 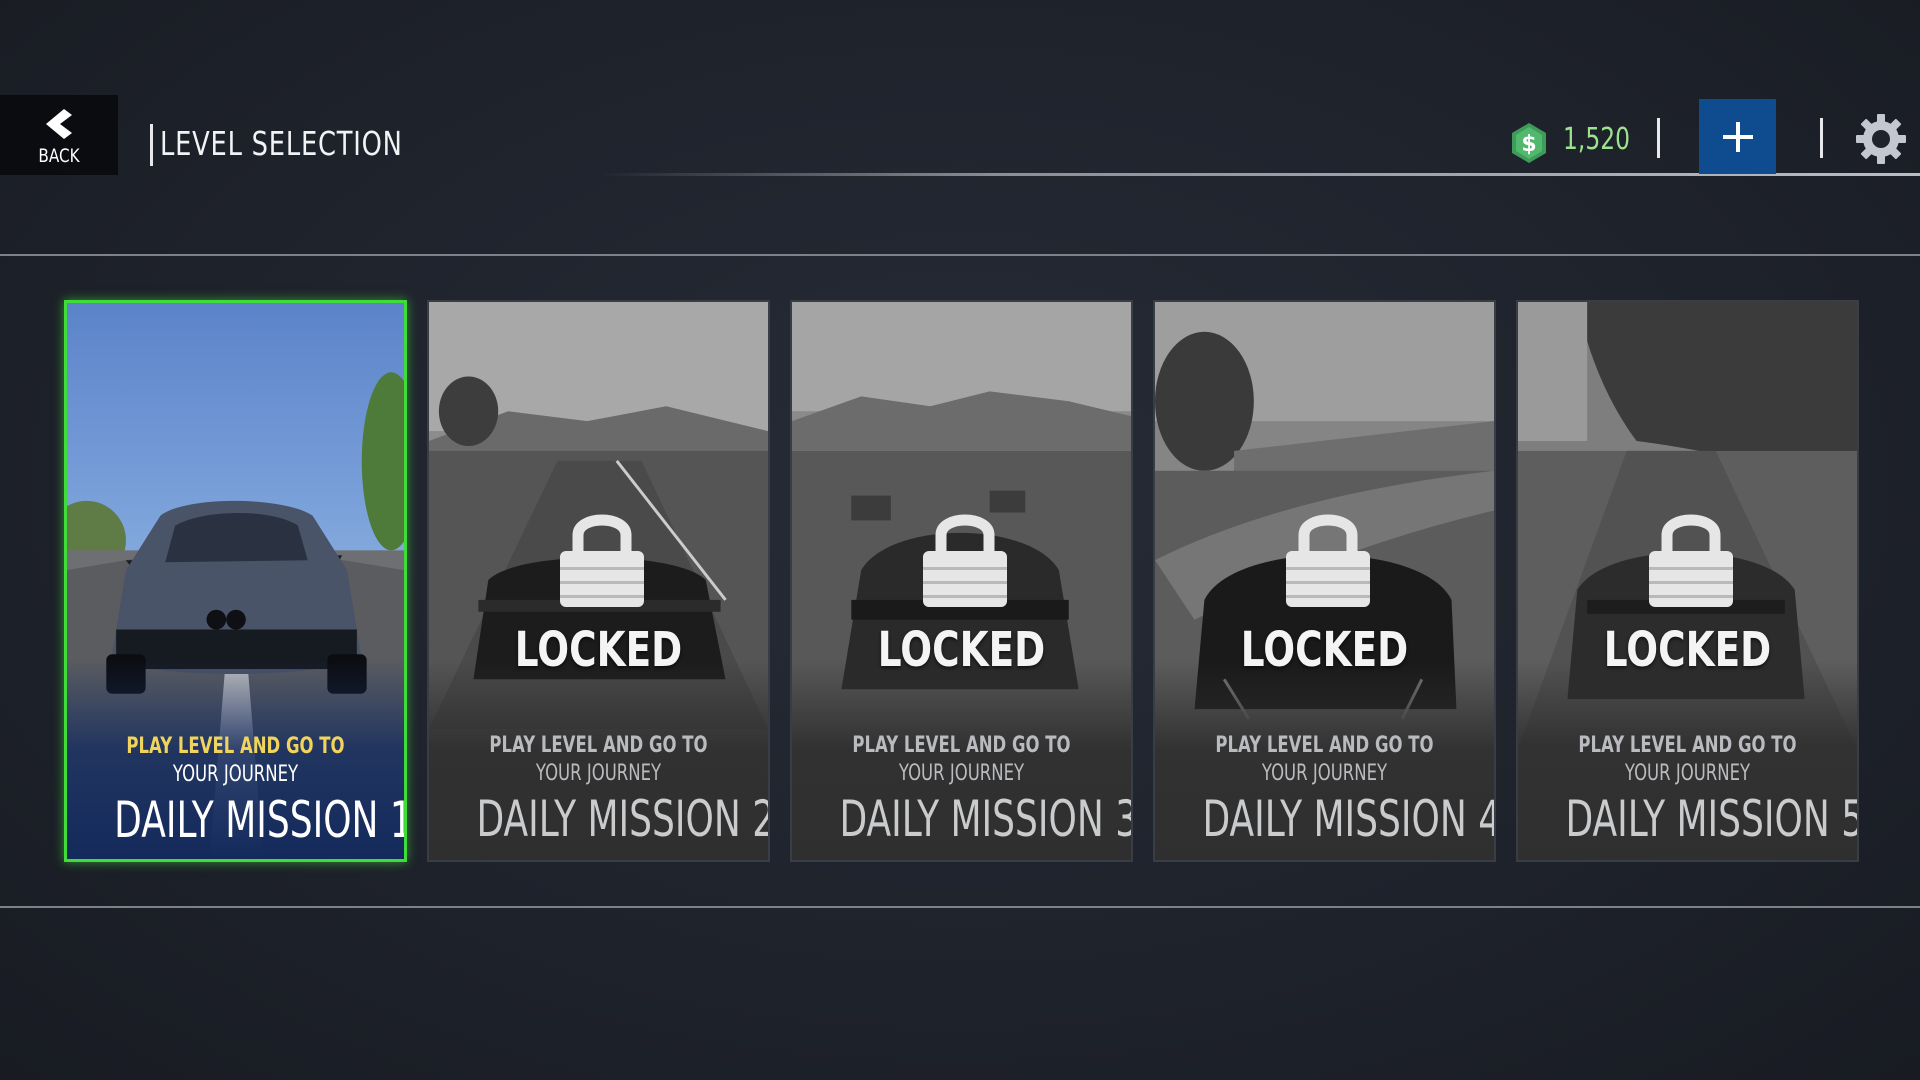 I want to click on title-divider, so click(x=151, y=145).